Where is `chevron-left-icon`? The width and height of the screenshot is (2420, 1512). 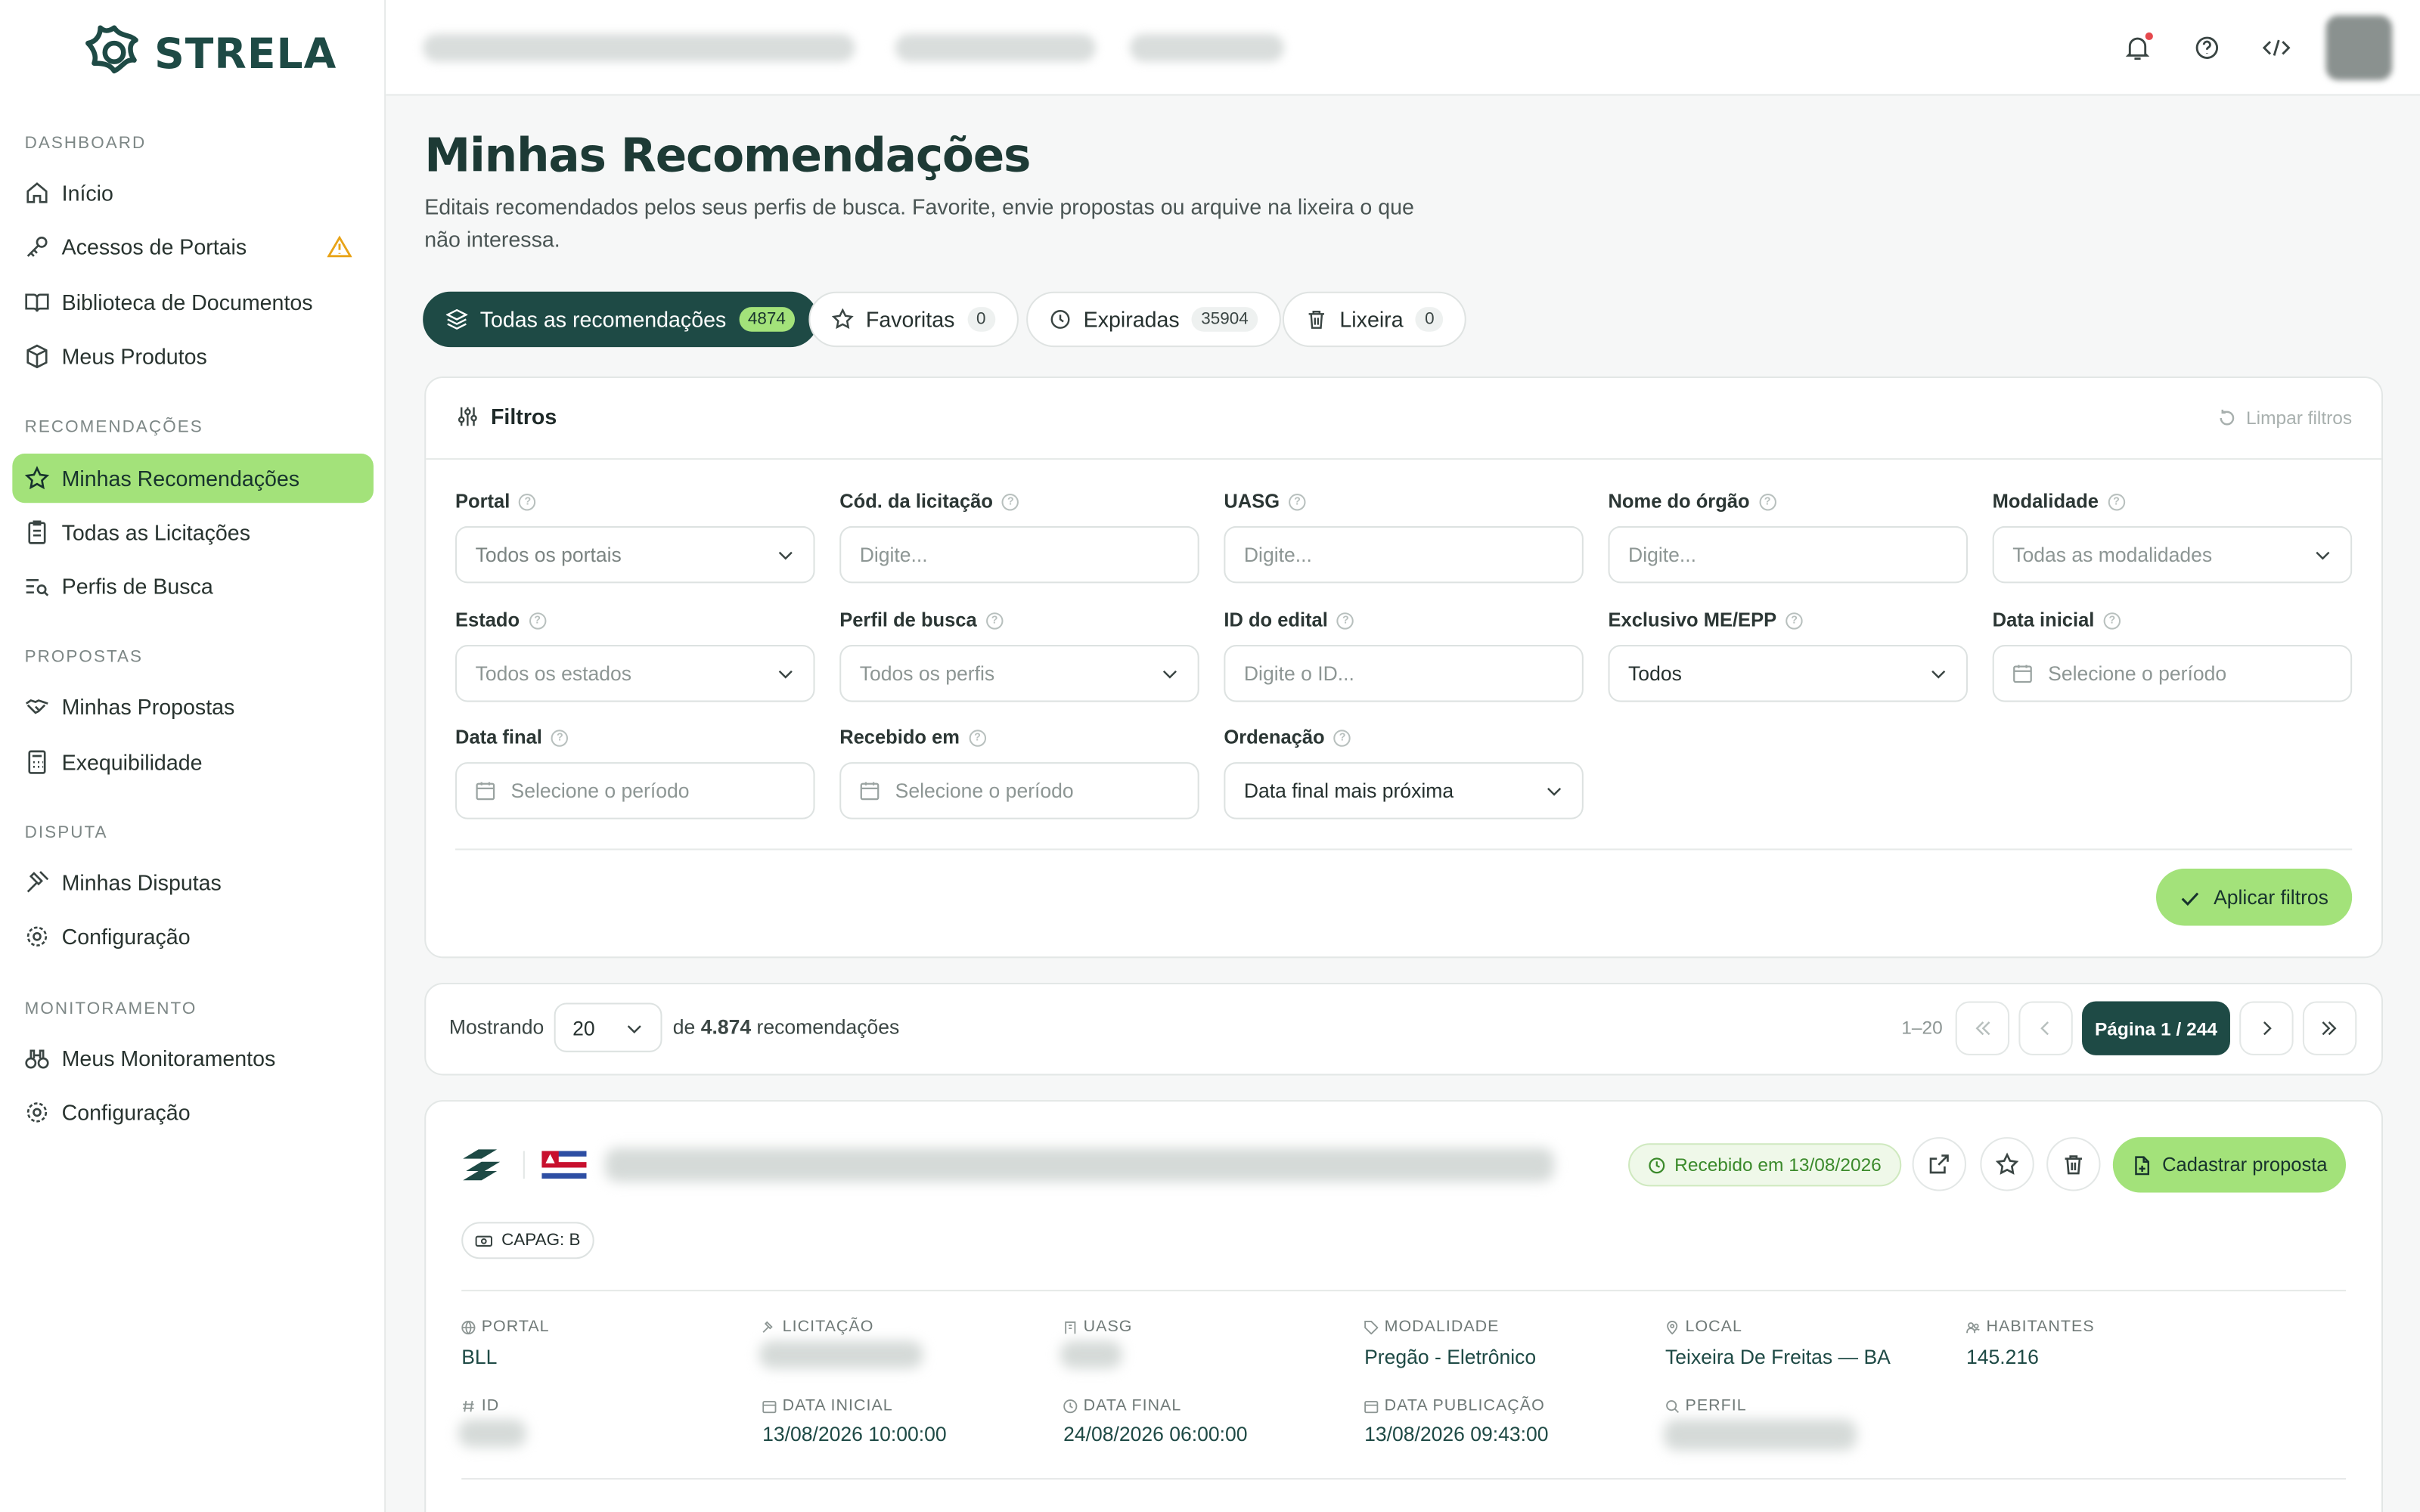
chevron-left-icon is located at coordinates (2044, 1028).